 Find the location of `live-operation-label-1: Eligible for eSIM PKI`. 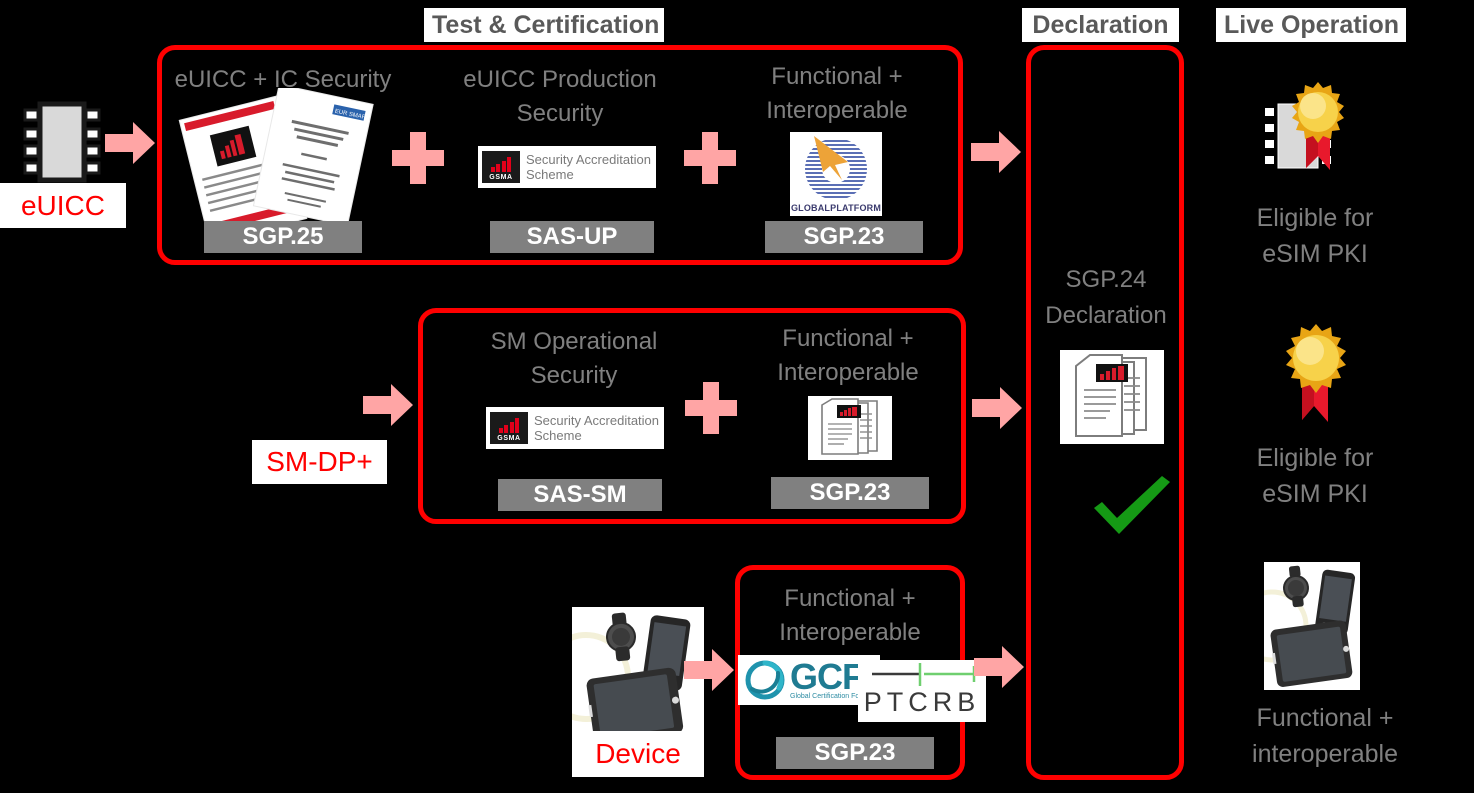

live-operation-label-1: Eligible for eSIM PKI is located at coordinates (1315, 236).